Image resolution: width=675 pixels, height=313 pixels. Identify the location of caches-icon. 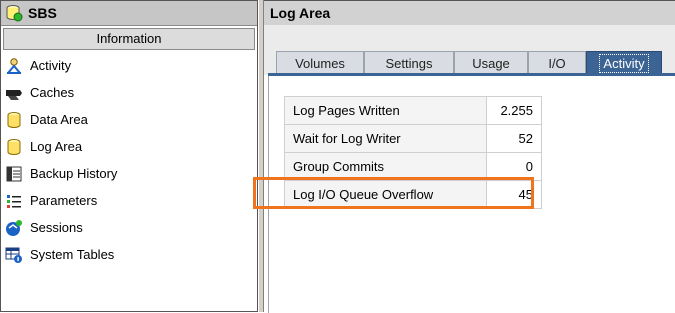
(14, 93).